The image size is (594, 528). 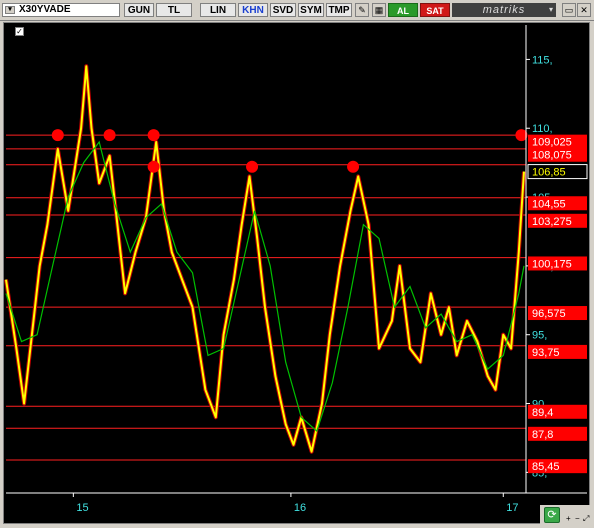 I want to click on x-tick-label: 16, so click(x=300, y=508).